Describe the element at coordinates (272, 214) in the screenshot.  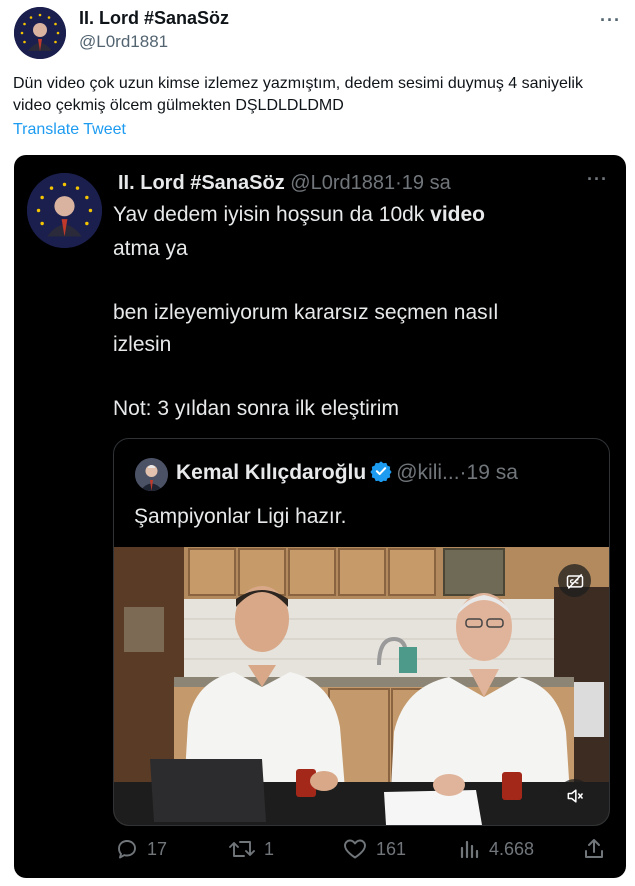
I see `tweet-text-normal: Yav dedem iyisin hoşsun da 10dk` at that location.